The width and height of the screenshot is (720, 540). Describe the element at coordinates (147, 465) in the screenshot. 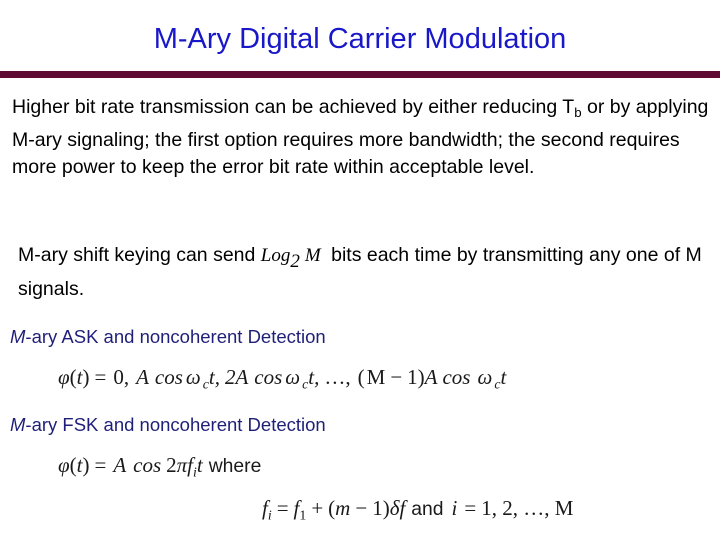

I see `eq2-cos: cos` at that location.